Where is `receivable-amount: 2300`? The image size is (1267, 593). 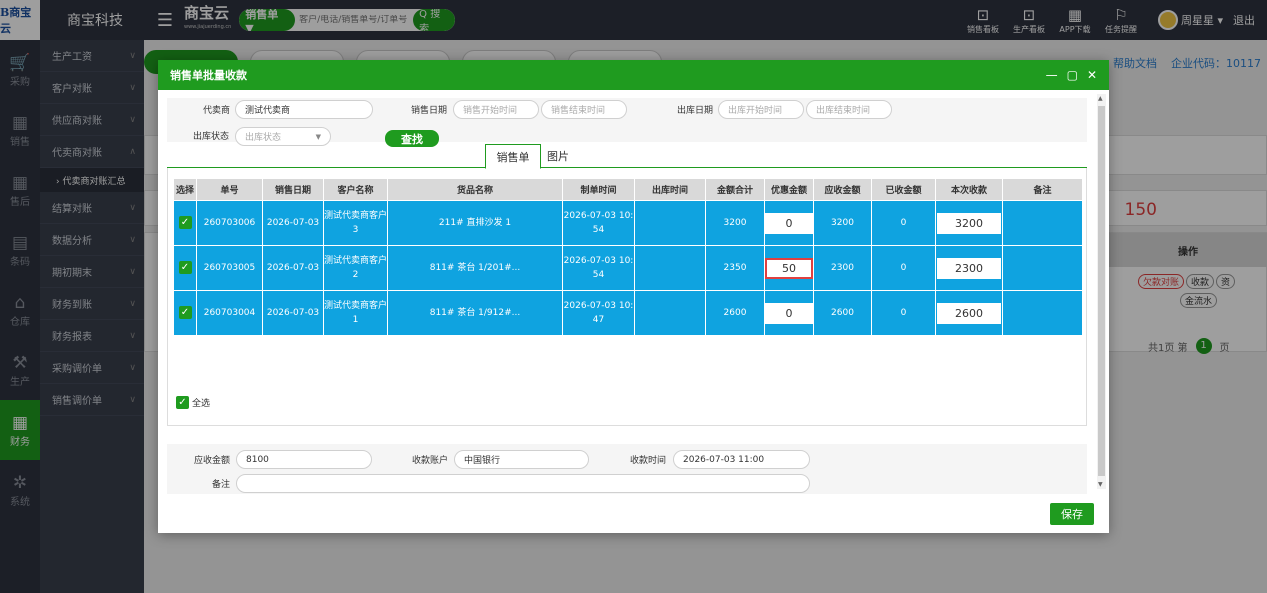 receivable-amount: 2300 is located at coordinates (842, 268).